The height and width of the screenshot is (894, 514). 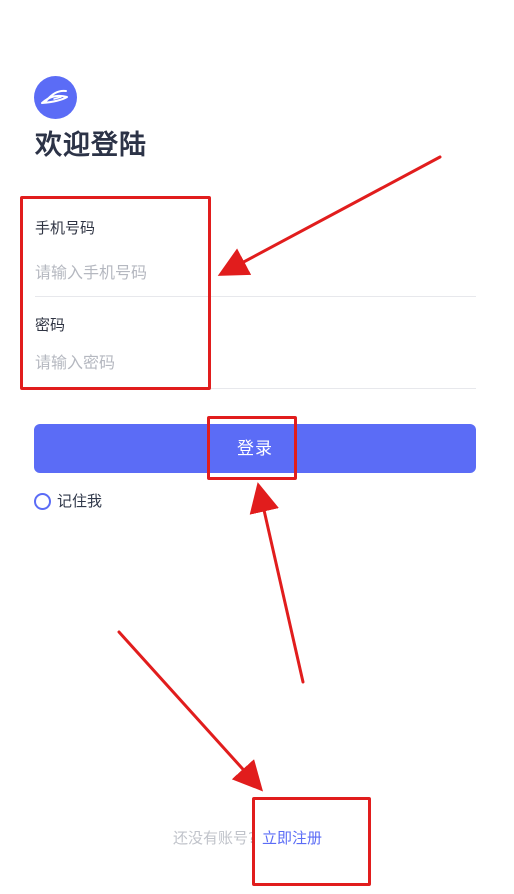 I want to click on register-link: 立即注册, so click(x=292, y=838).